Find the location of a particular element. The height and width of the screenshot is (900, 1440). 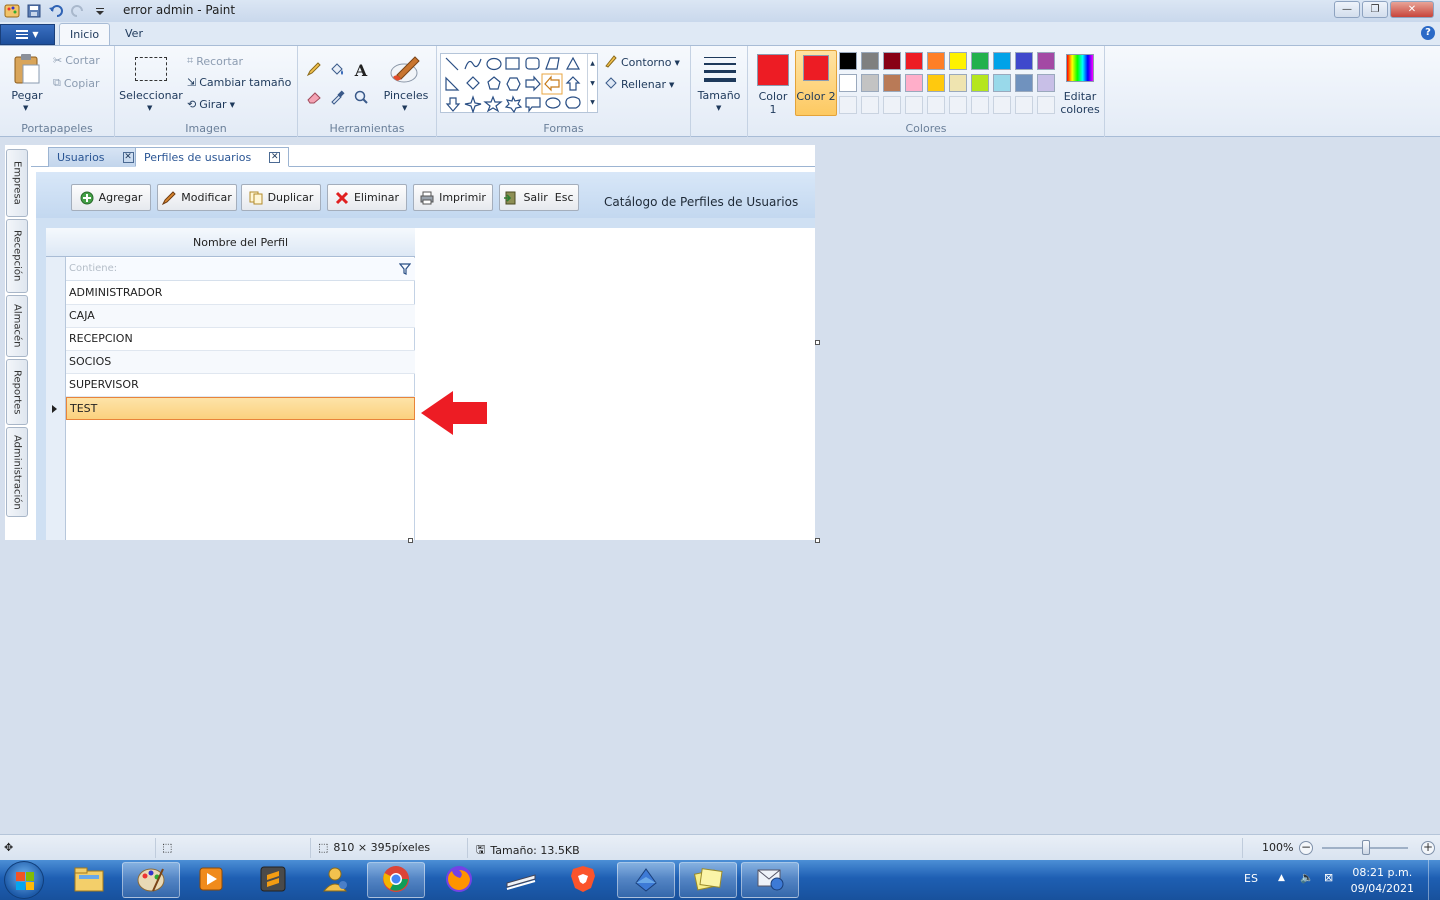

text-tool: A is located at coordinates (361, 70).